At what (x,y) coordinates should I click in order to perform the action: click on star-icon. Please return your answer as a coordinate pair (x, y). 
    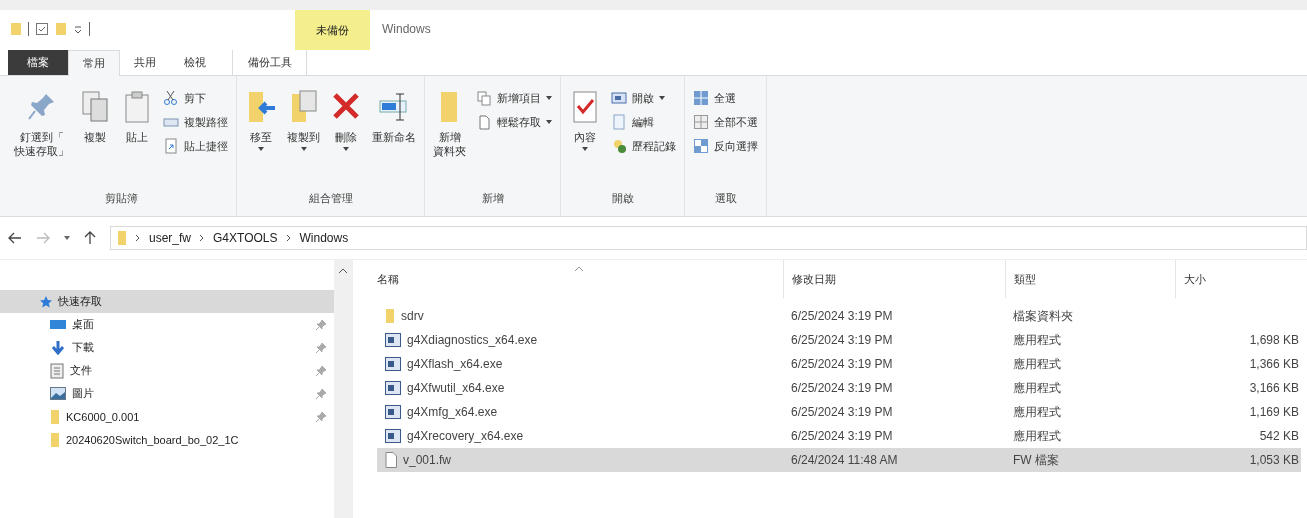
    Looking at the image, I should click on (46, 301).